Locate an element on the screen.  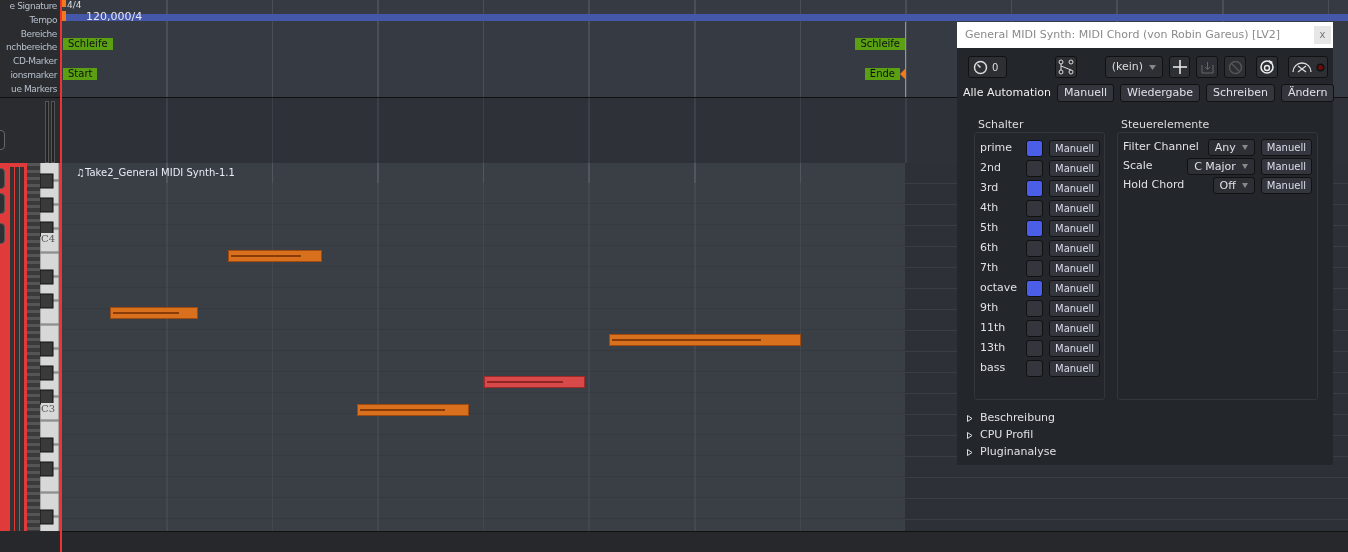
session-end-marker: Ende is located at coordinates (882, 74).